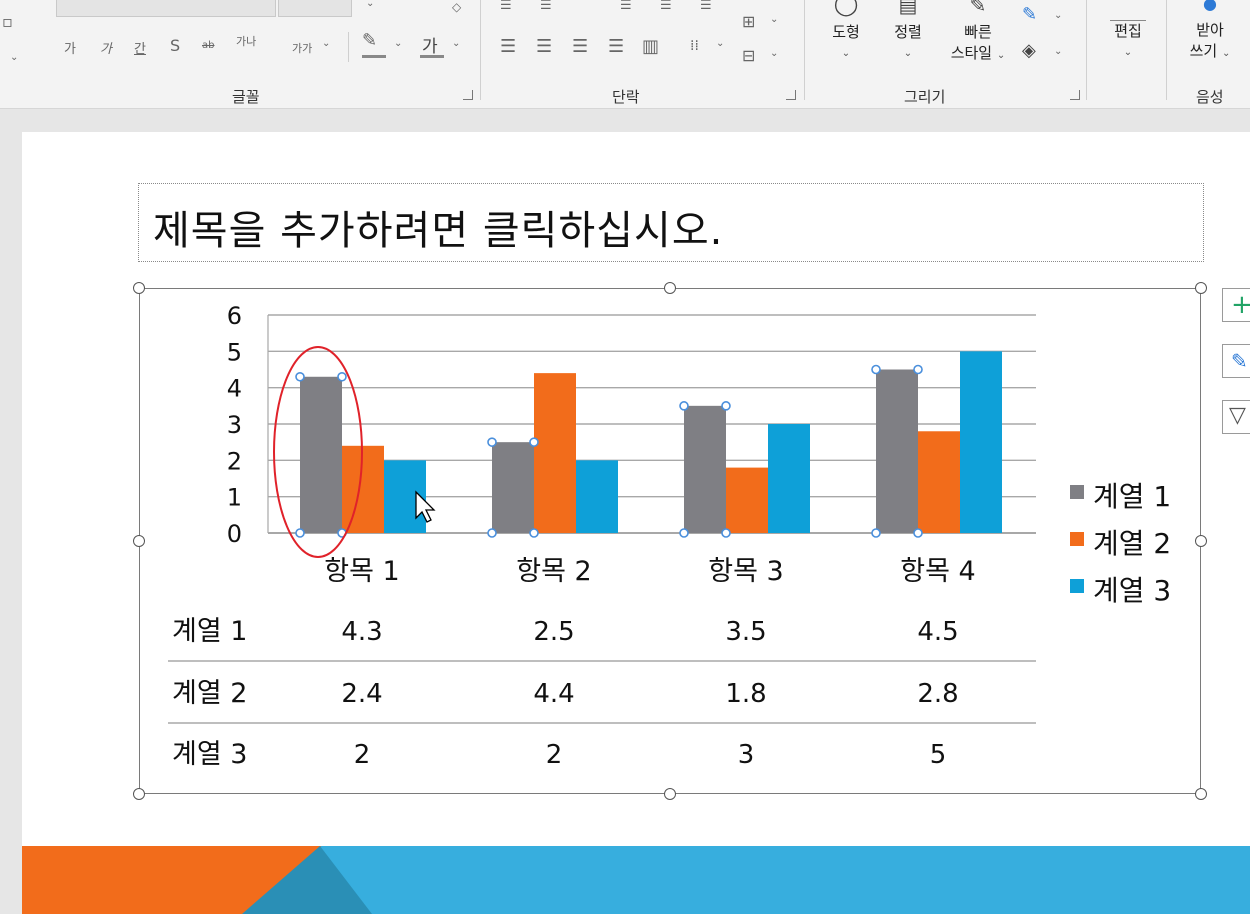 Image resolution: width=1250 pixels, height=914 pixels. I want to click on align-left-icon: ☰, so click(508, 46).